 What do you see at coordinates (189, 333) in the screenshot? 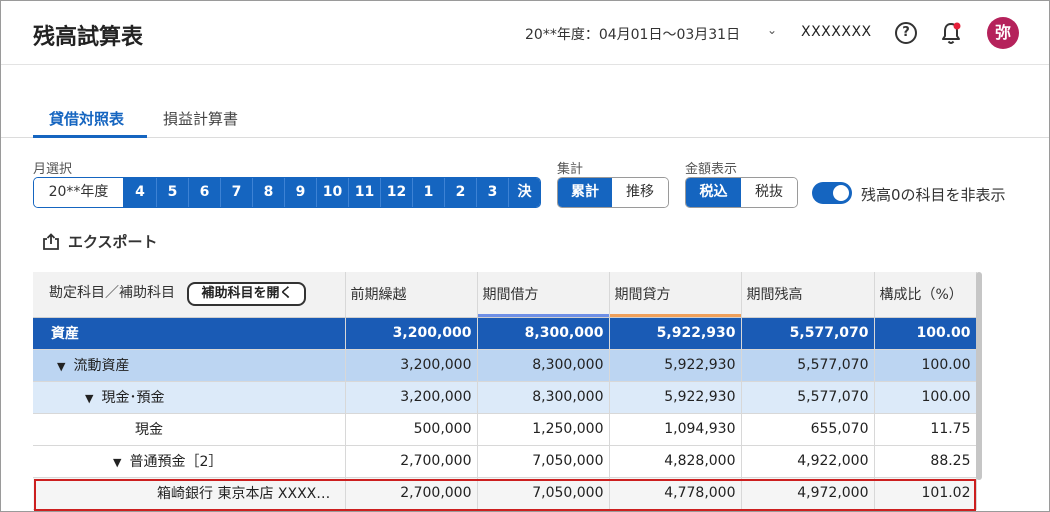
I see `account-name: 資産` at bounding box center [189, 333].